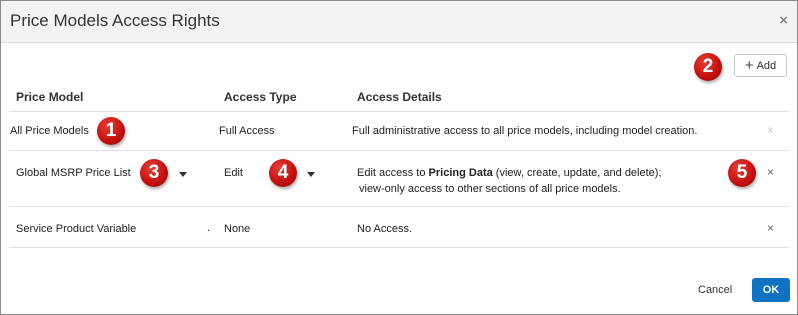  Describe the element at coordinates (247, 131) in the screenshot. I see `row-1-access-type: Full Access` at that location.